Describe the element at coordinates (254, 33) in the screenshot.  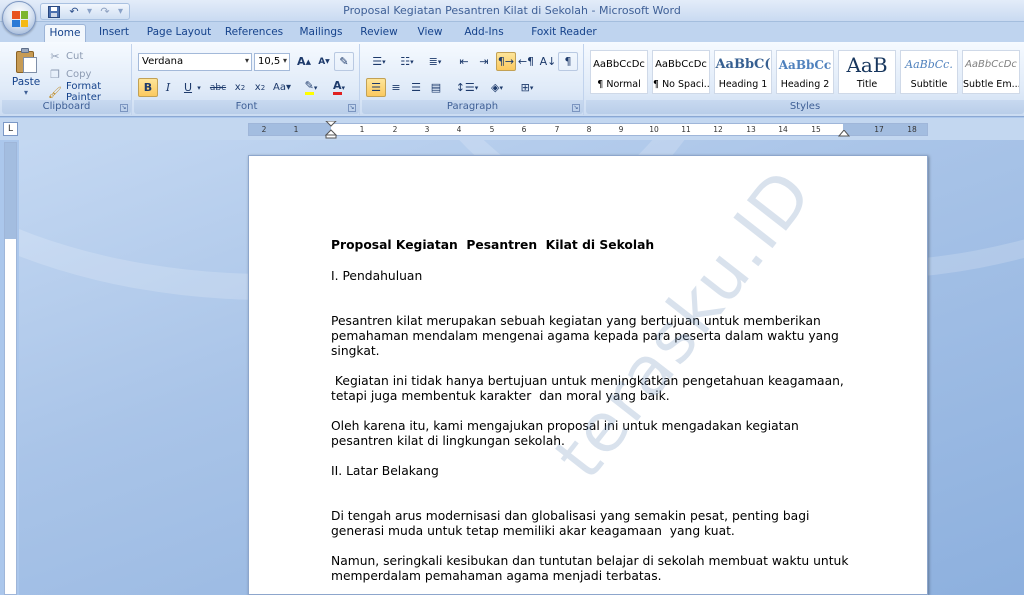
I see `tab-references: References` at that location.